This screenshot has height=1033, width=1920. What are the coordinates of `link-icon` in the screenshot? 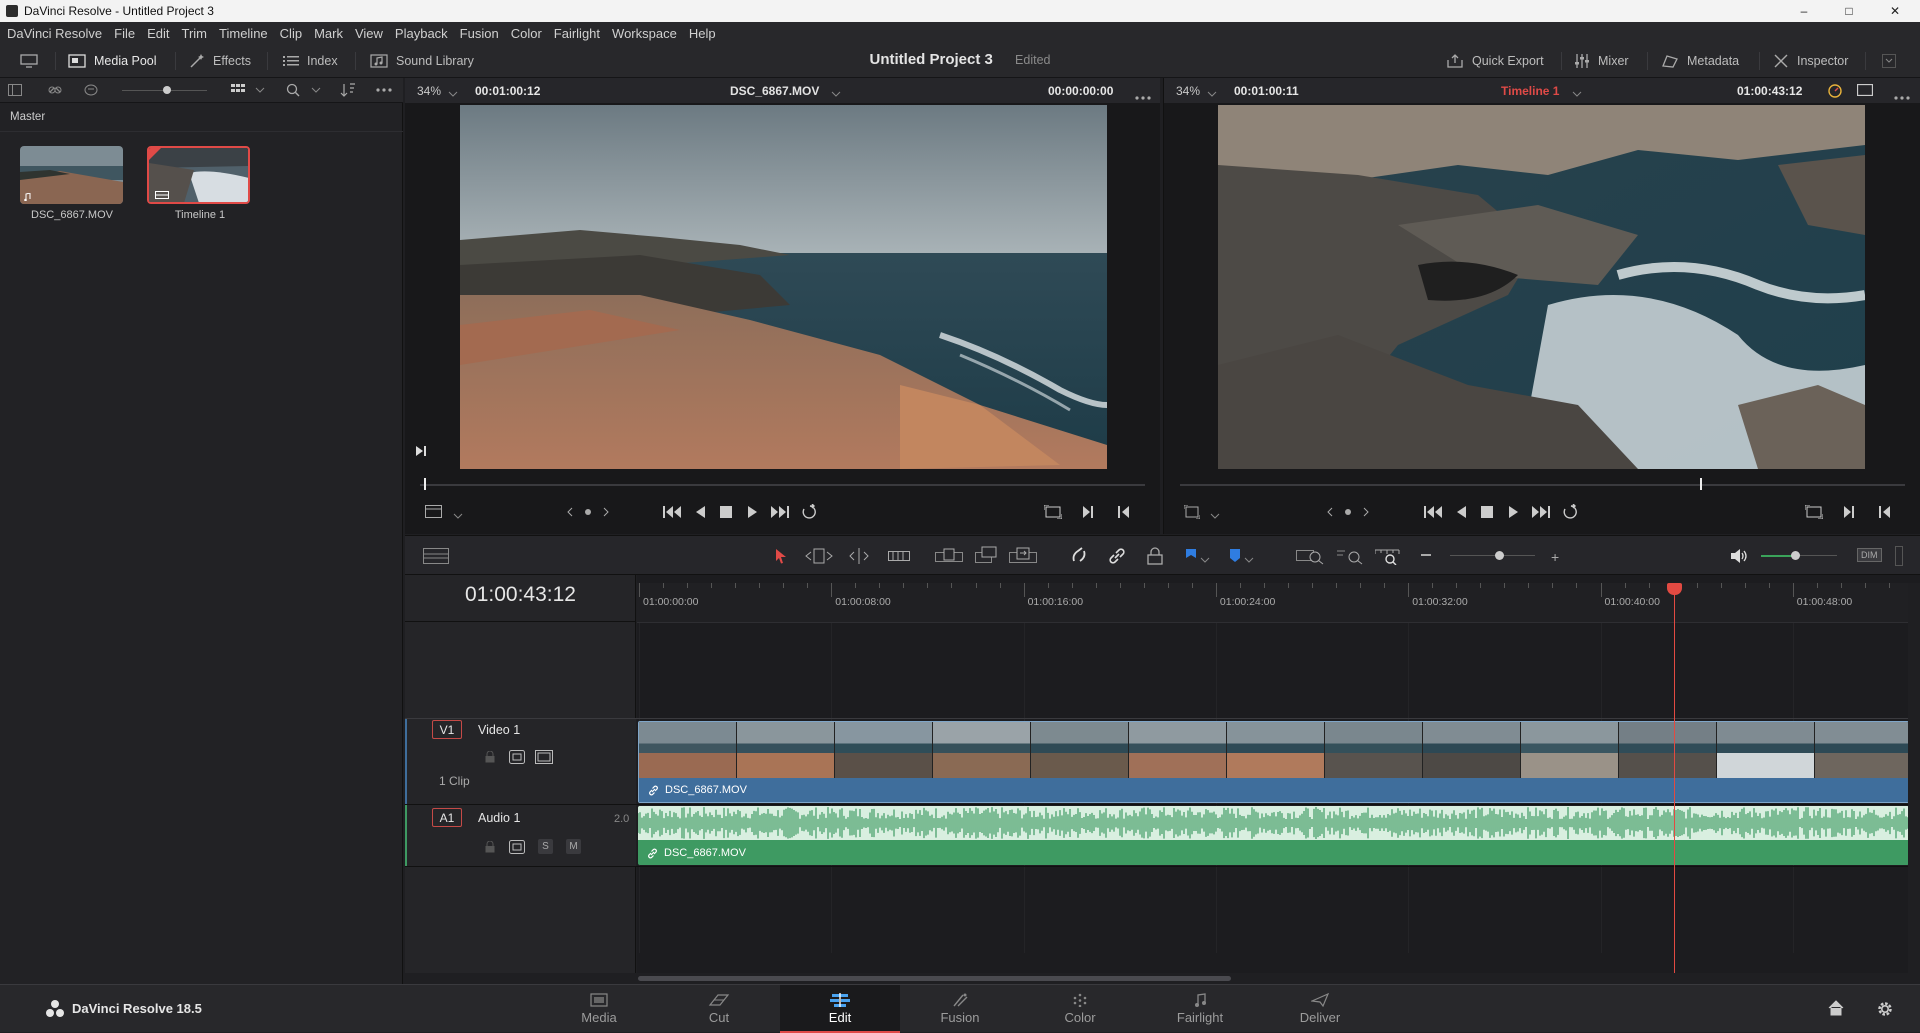 It's located at (55, 90).